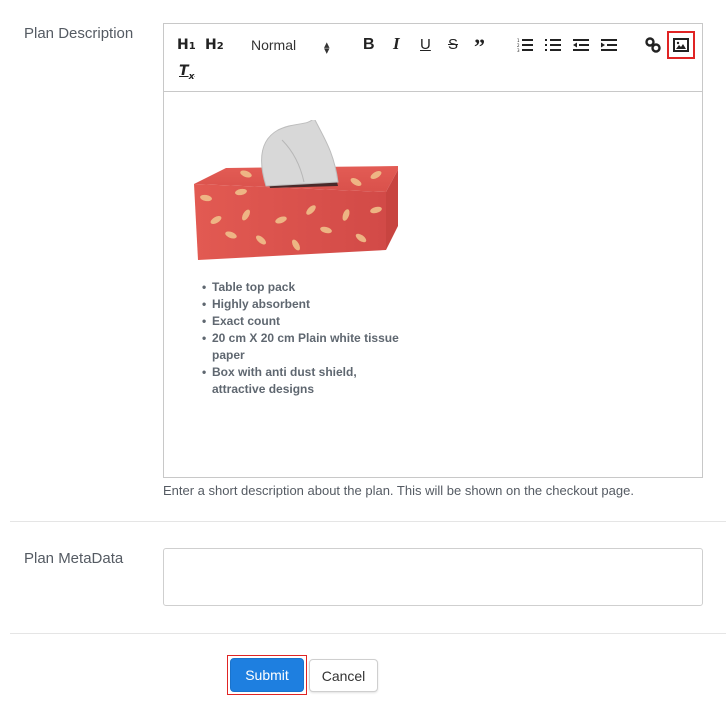 Image resolution: width=726 pixels, height=716 pixels. What do you see at coordinates (184, 71) in the screenshot?
I see `clear-format-icon: T` at bounding box center [184, 71].